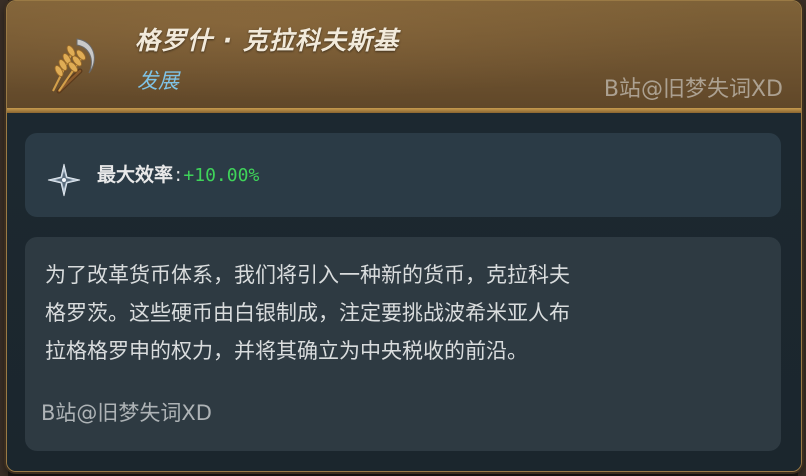  I want to click on description-line: 格罗茨。这些硬币由白银制成，注定要挑战波希米亚人布, so click(307, 313).